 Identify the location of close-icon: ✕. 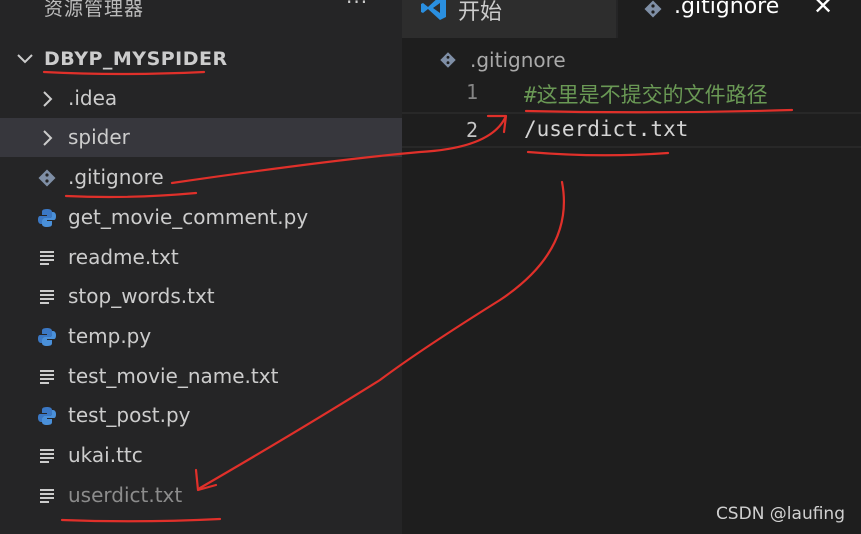
(823, 10).